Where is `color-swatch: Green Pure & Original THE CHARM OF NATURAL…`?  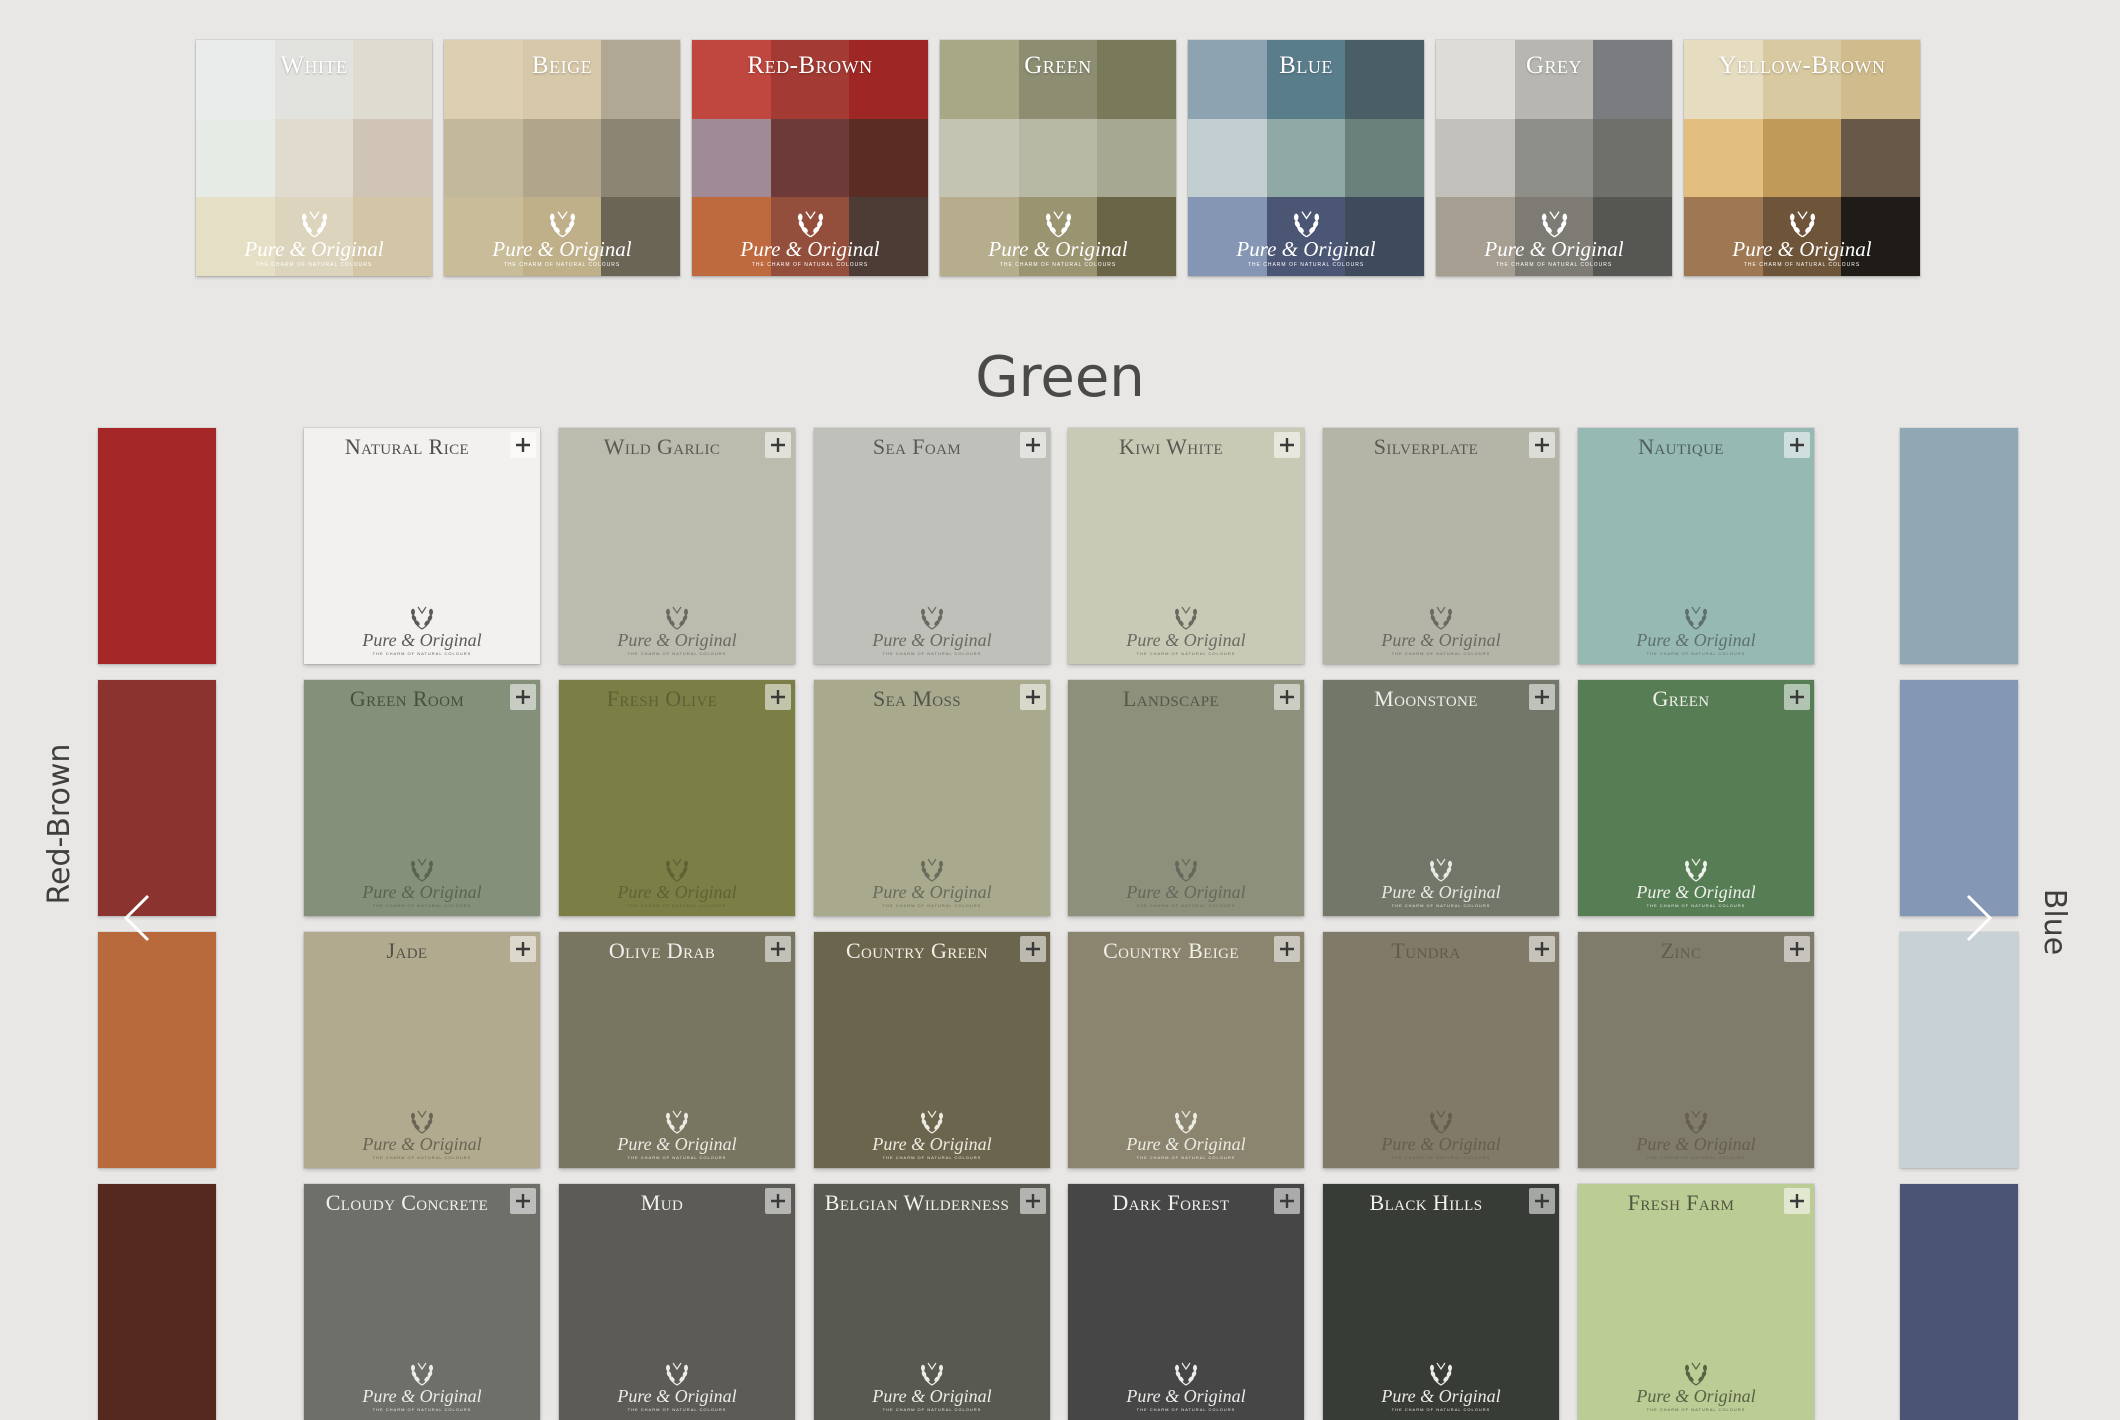 color-swatch: Green Pure & Original THE CHARM OF NATURAL… is located at coordinates (1696, 798).